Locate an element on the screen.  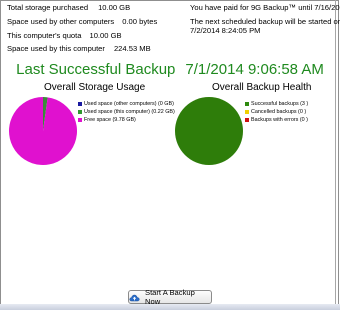
pie-slice-successful-backups is located at coordinates (209, 131).